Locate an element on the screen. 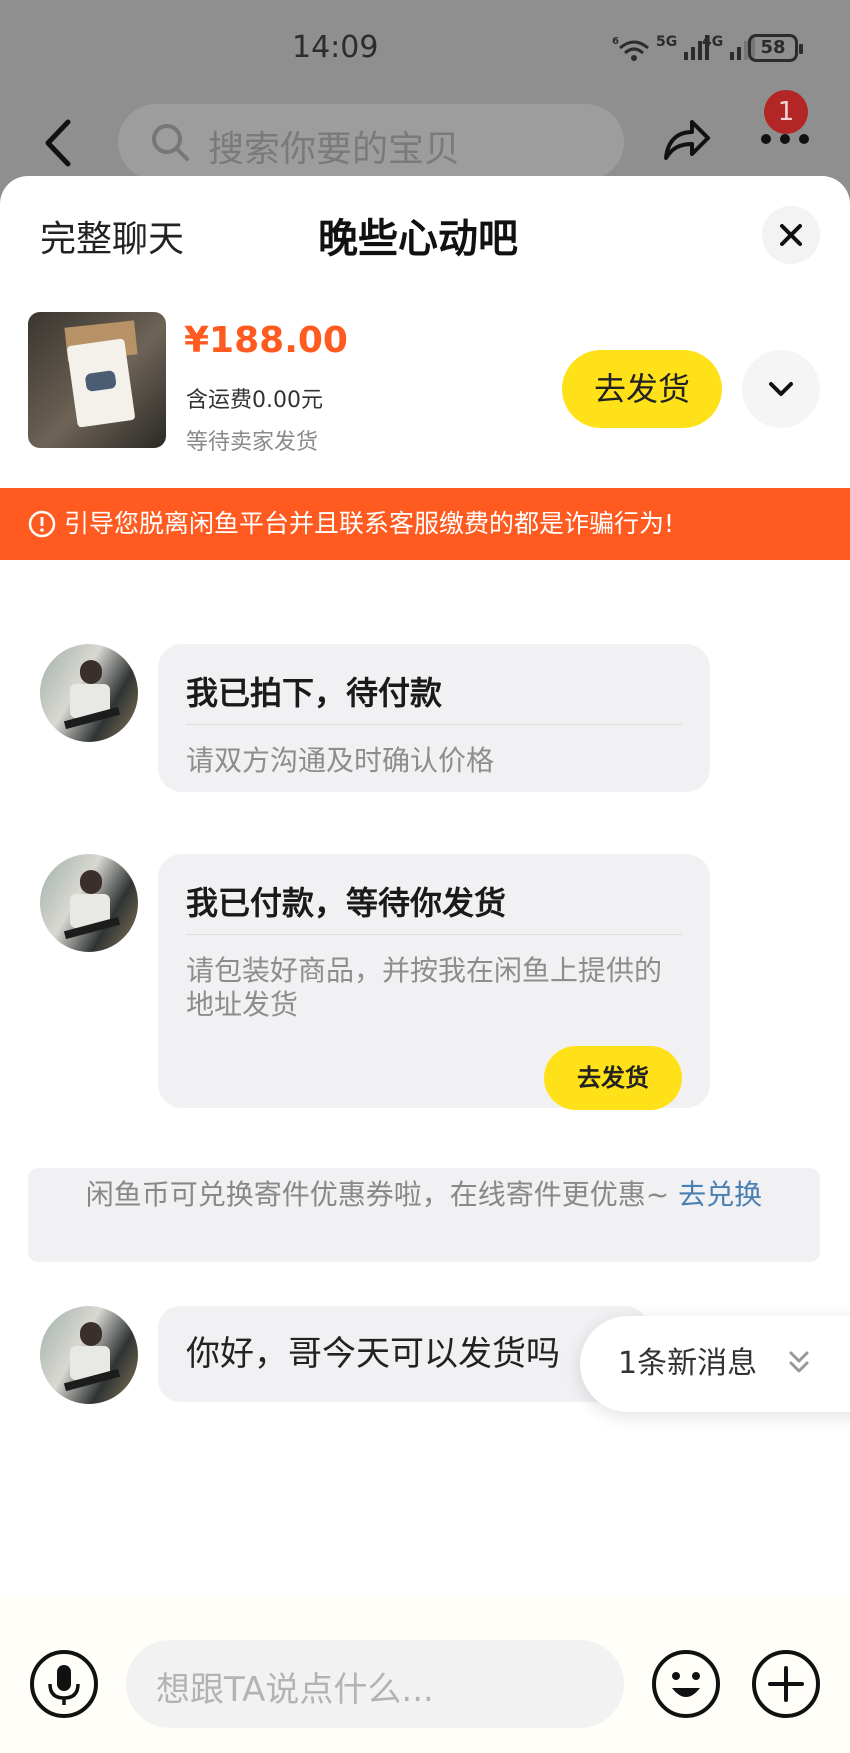  notification-badge: 1 is located at coordinates (786, 112).